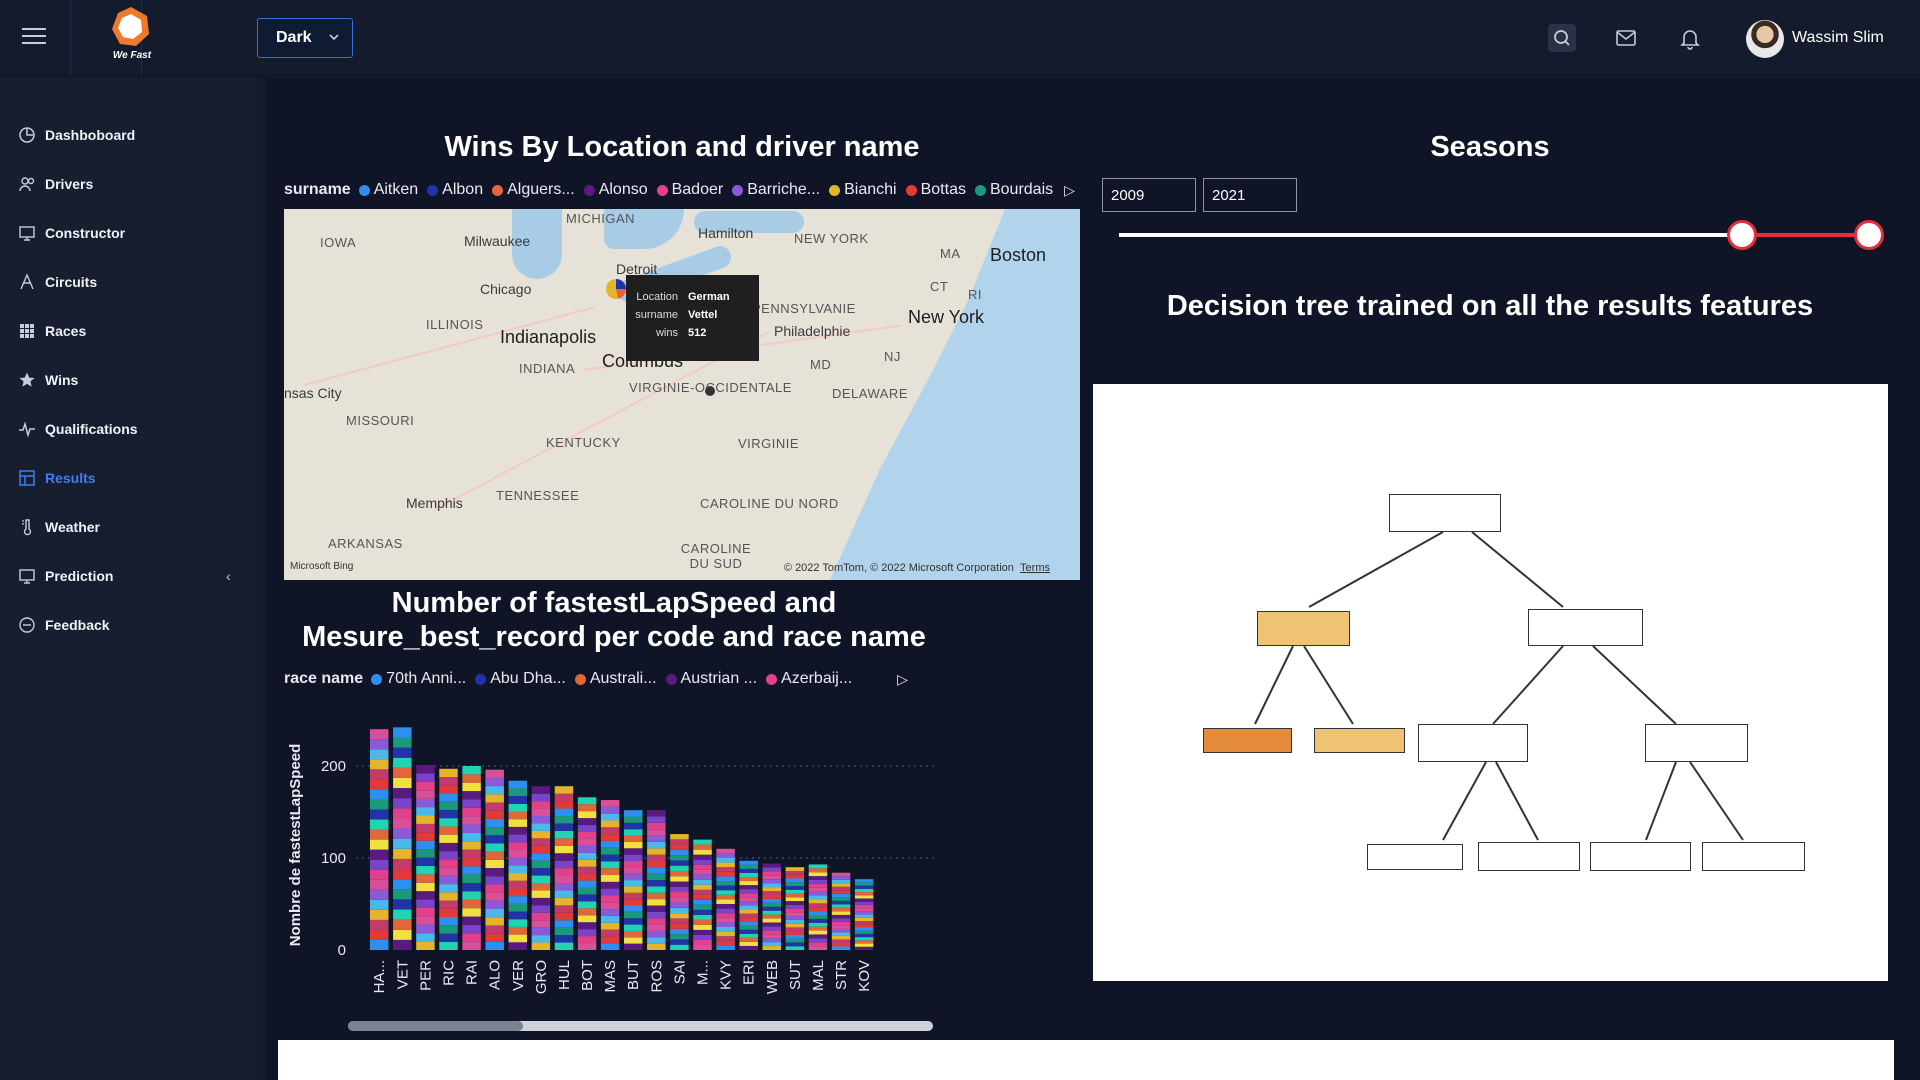  I want to click on legend-item: Bianchi, so click(863, 190).